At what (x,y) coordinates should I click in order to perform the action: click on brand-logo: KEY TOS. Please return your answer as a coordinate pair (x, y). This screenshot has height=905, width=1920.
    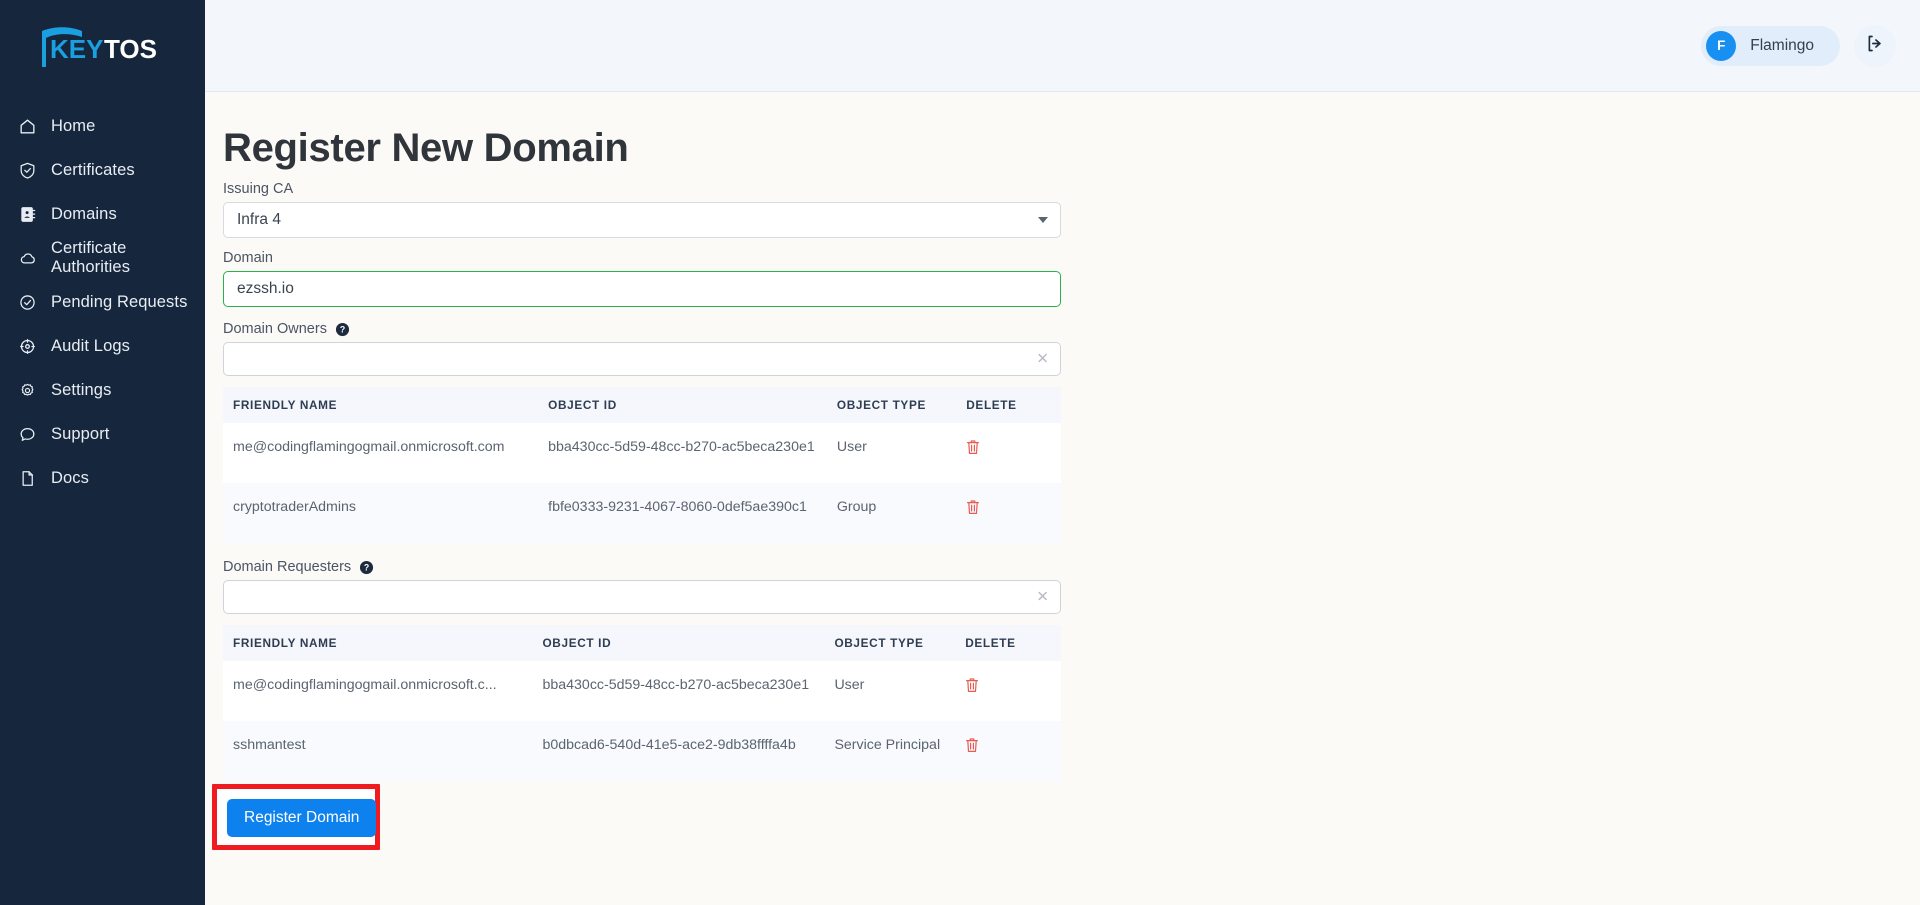
    Looking at the image, I should click on (102, 48).